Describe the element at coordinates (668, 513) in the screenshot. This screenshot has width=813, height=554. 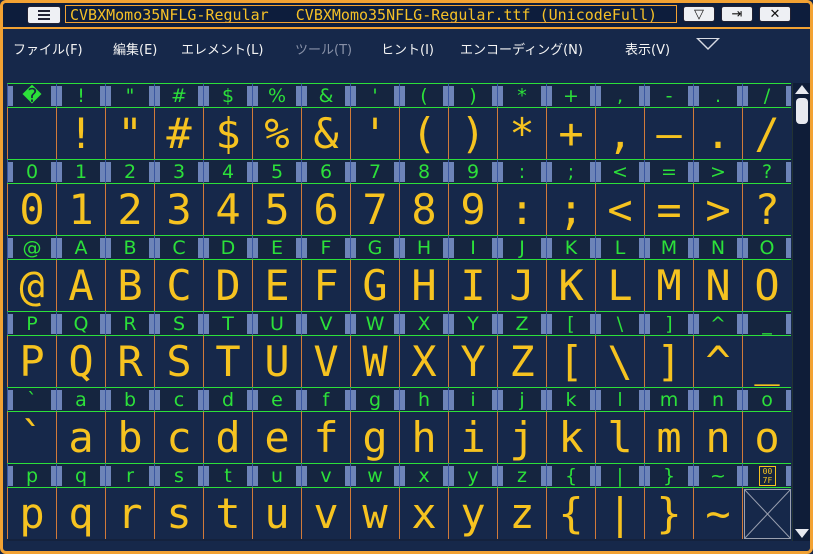
I see `glyph-cell: }` at that location.